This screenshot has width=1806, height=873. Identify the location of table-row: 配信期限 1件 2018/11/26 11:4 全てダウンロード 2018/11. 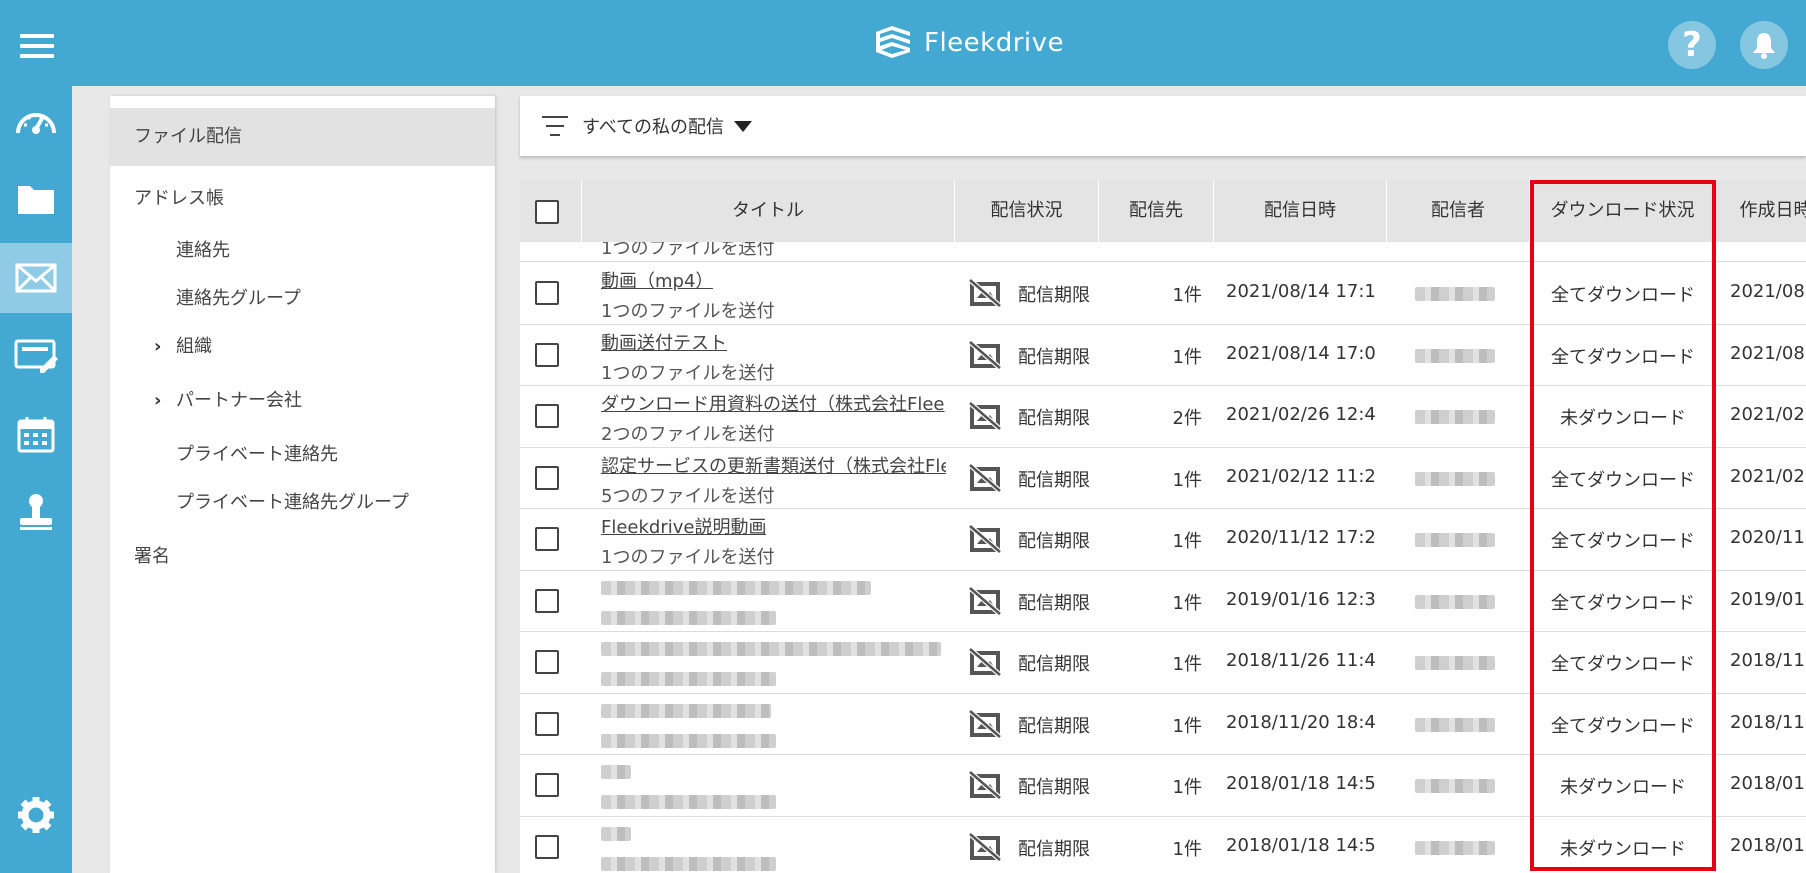
(1163, 663).